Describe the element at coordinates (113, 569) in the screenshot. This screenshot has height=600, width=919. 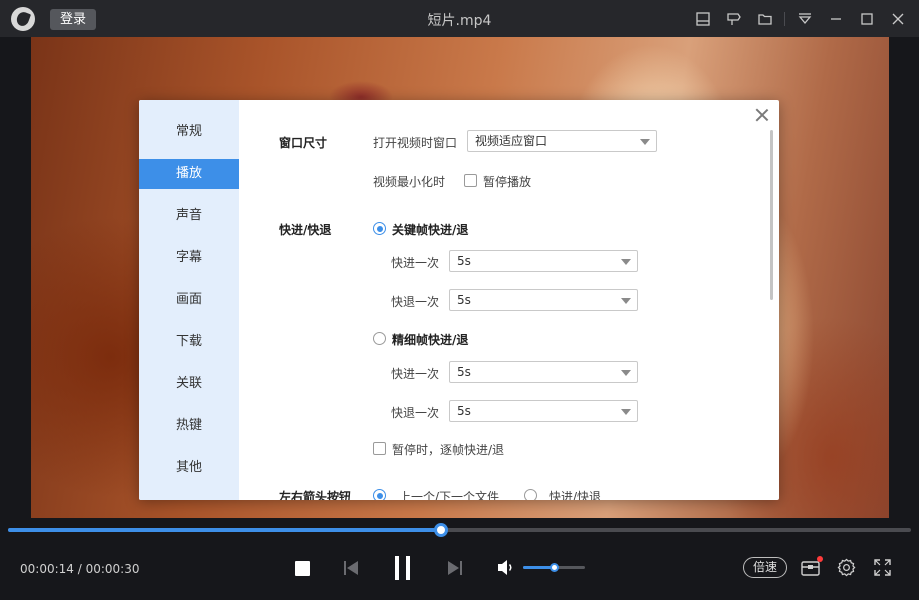
I see `total-time: 00:00:30` at that location.